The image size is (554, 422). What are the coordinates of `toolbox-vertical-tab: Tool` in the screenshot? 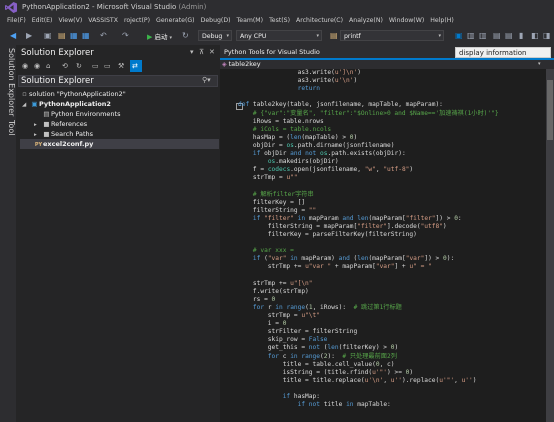 It's located at (8, 130).